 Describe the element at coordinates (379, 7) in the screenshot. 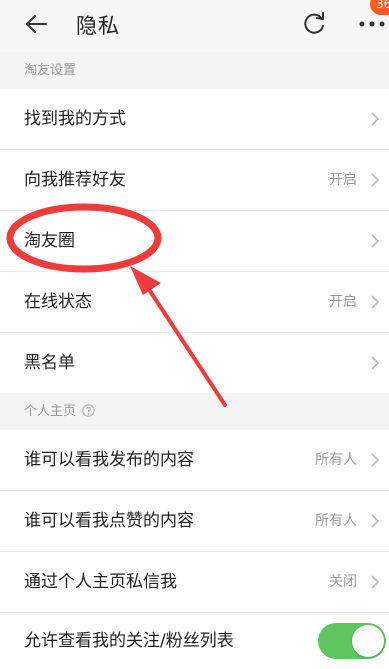

I see `notification-badge: 36` at that location.